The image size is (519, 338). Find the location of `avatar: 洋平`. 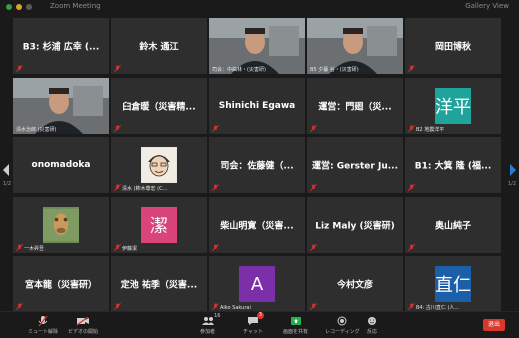

avatar: 洋平 is located at coordinates (453, 105).